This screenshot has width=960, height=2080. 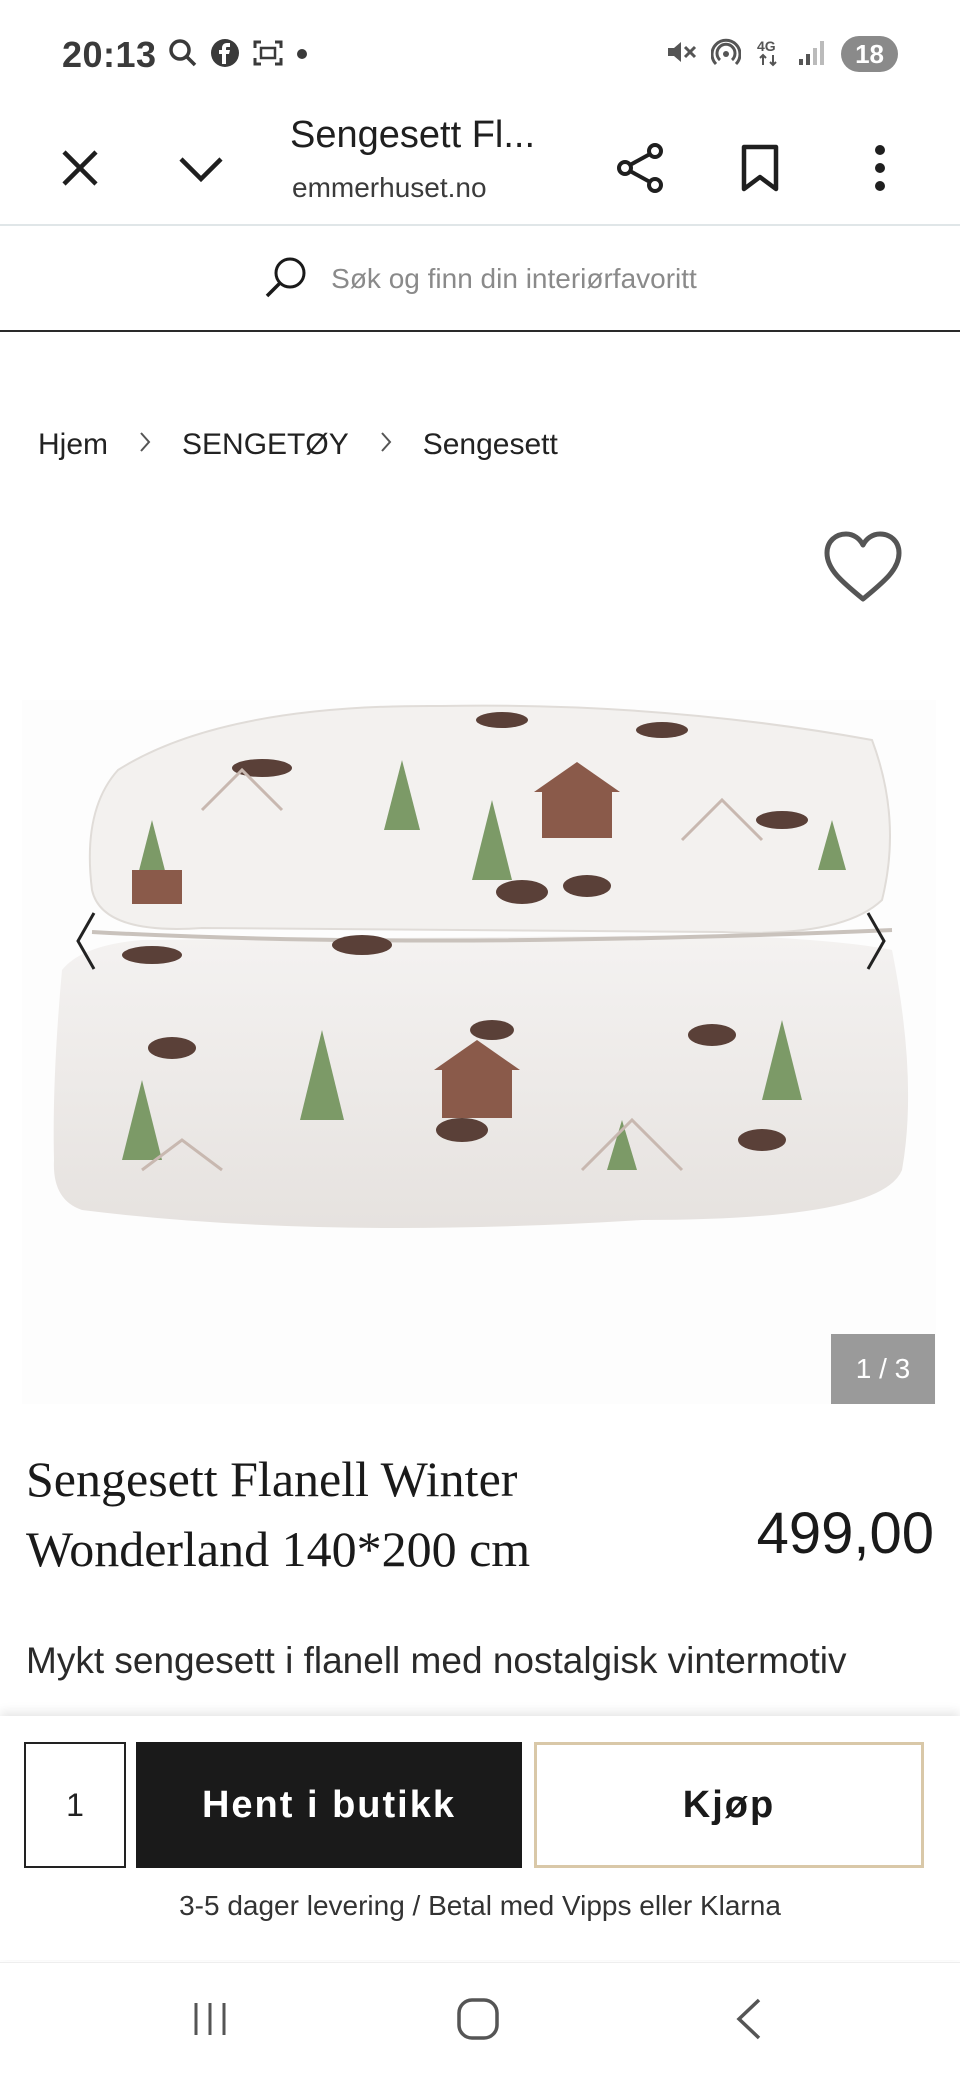 I want to click on status-time: 20:13, so click(x=109, y=54).